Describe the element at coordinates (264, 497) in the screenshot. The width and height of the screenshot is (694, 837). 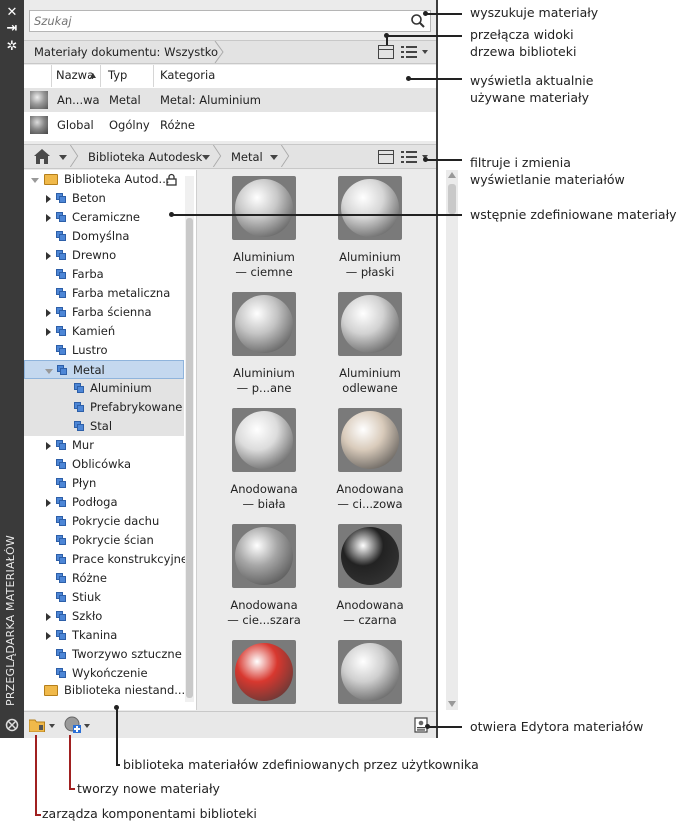
I see `material-tile-name: Anodowana — biała` at that location.